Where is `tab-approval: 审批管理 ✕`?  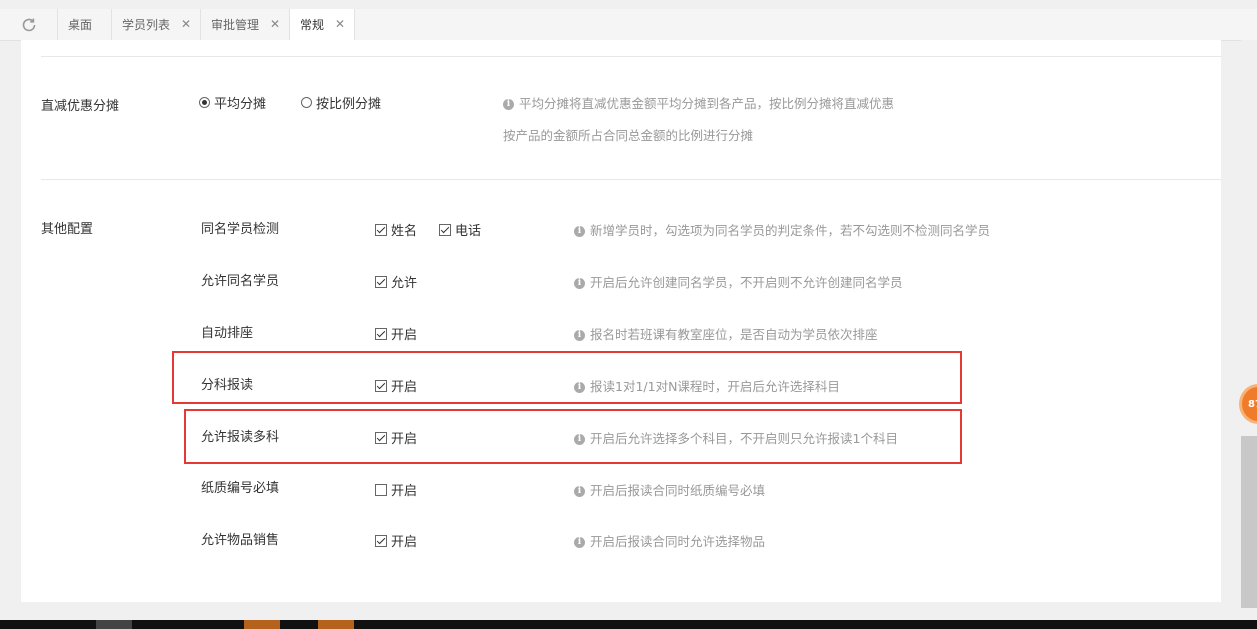
tab-approval: 审批管理 ✕ is located at coordinates (245, 24).